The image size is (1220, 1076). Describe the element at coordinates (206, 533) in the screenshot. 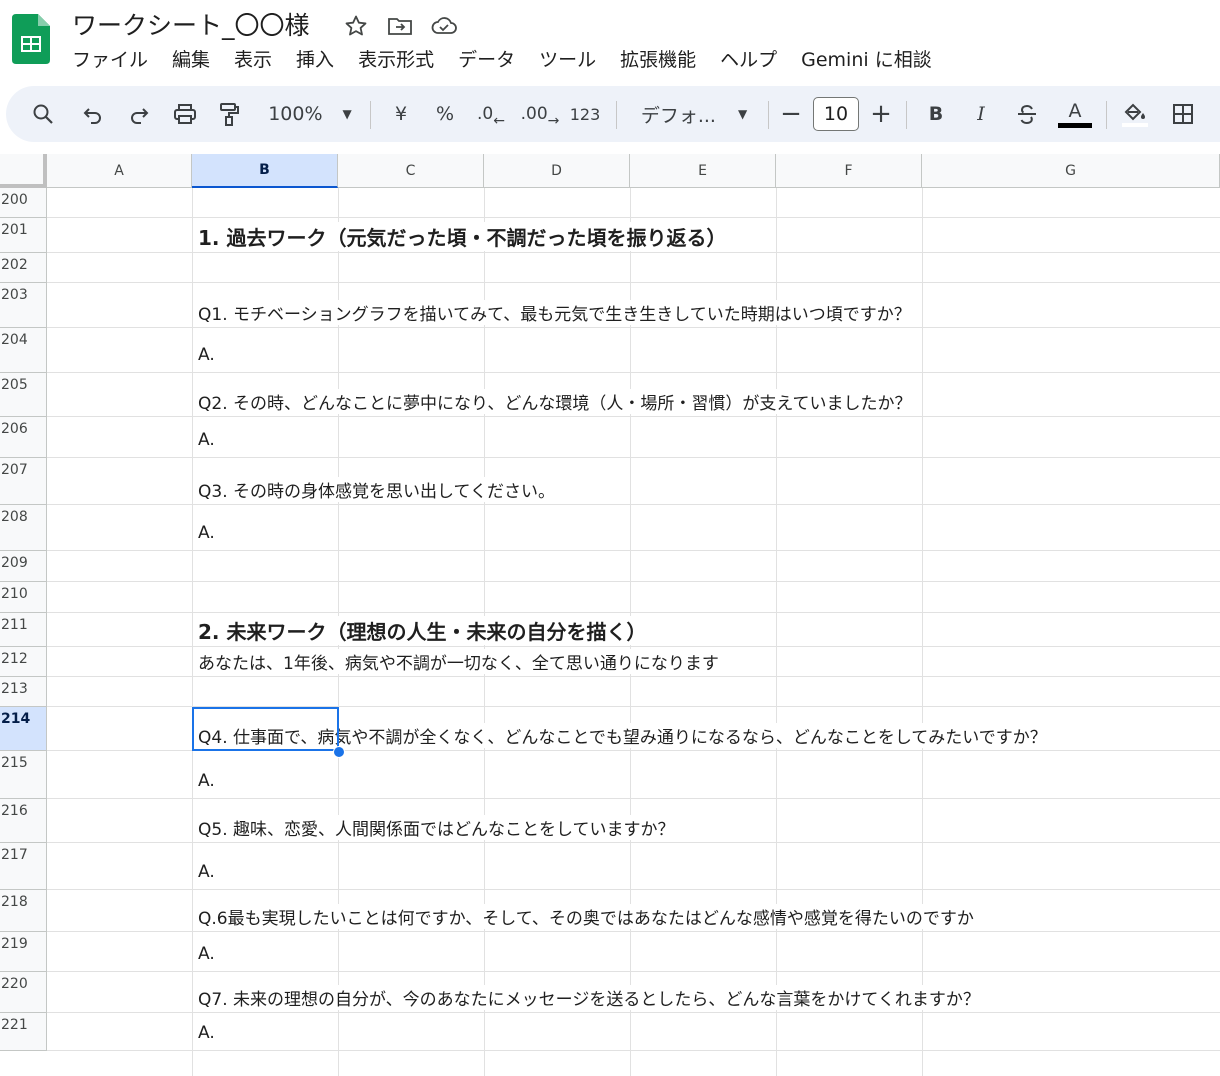

I see `cell-b208: A.` at that location.